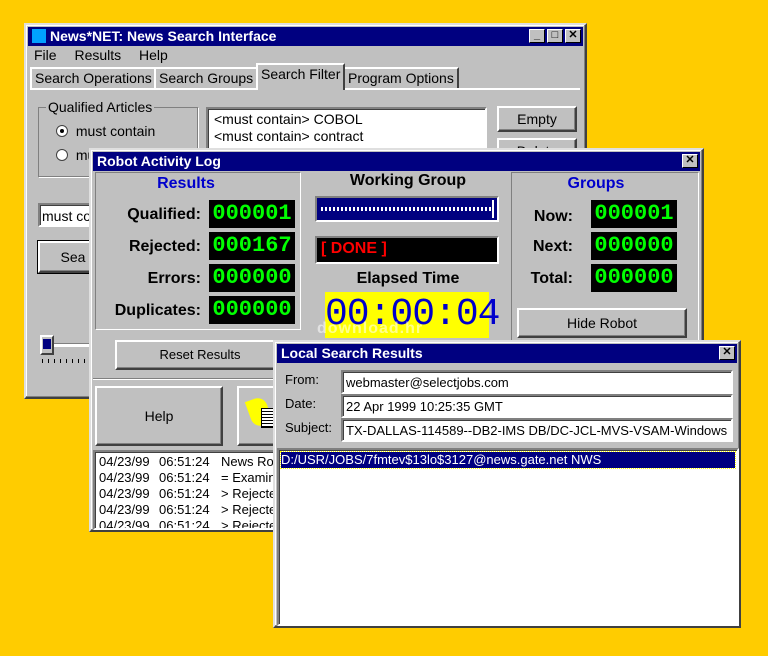 This screenshot has width=768, height=656. I want to click on close-button: ✕, so click(573, 36).